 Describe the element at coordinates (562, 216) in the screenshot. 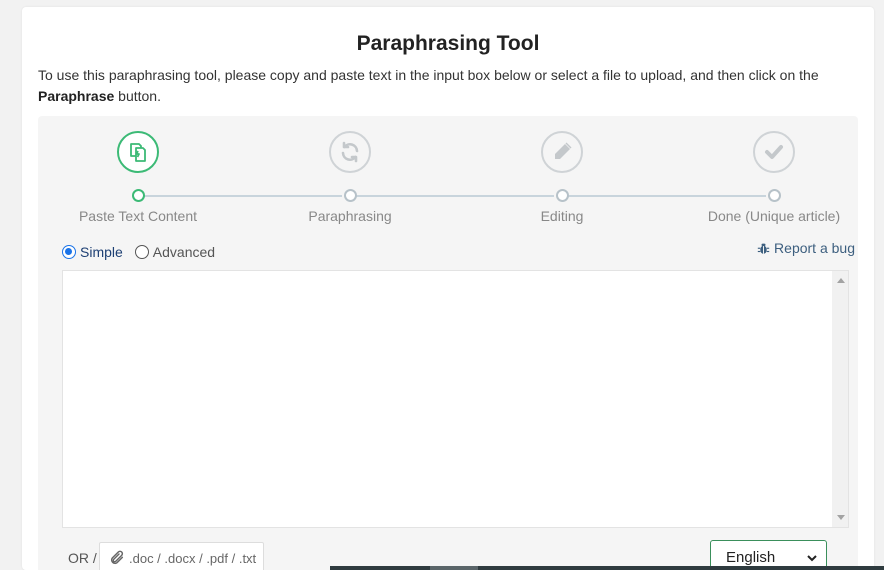

I see `step-label: Editing` at that location.